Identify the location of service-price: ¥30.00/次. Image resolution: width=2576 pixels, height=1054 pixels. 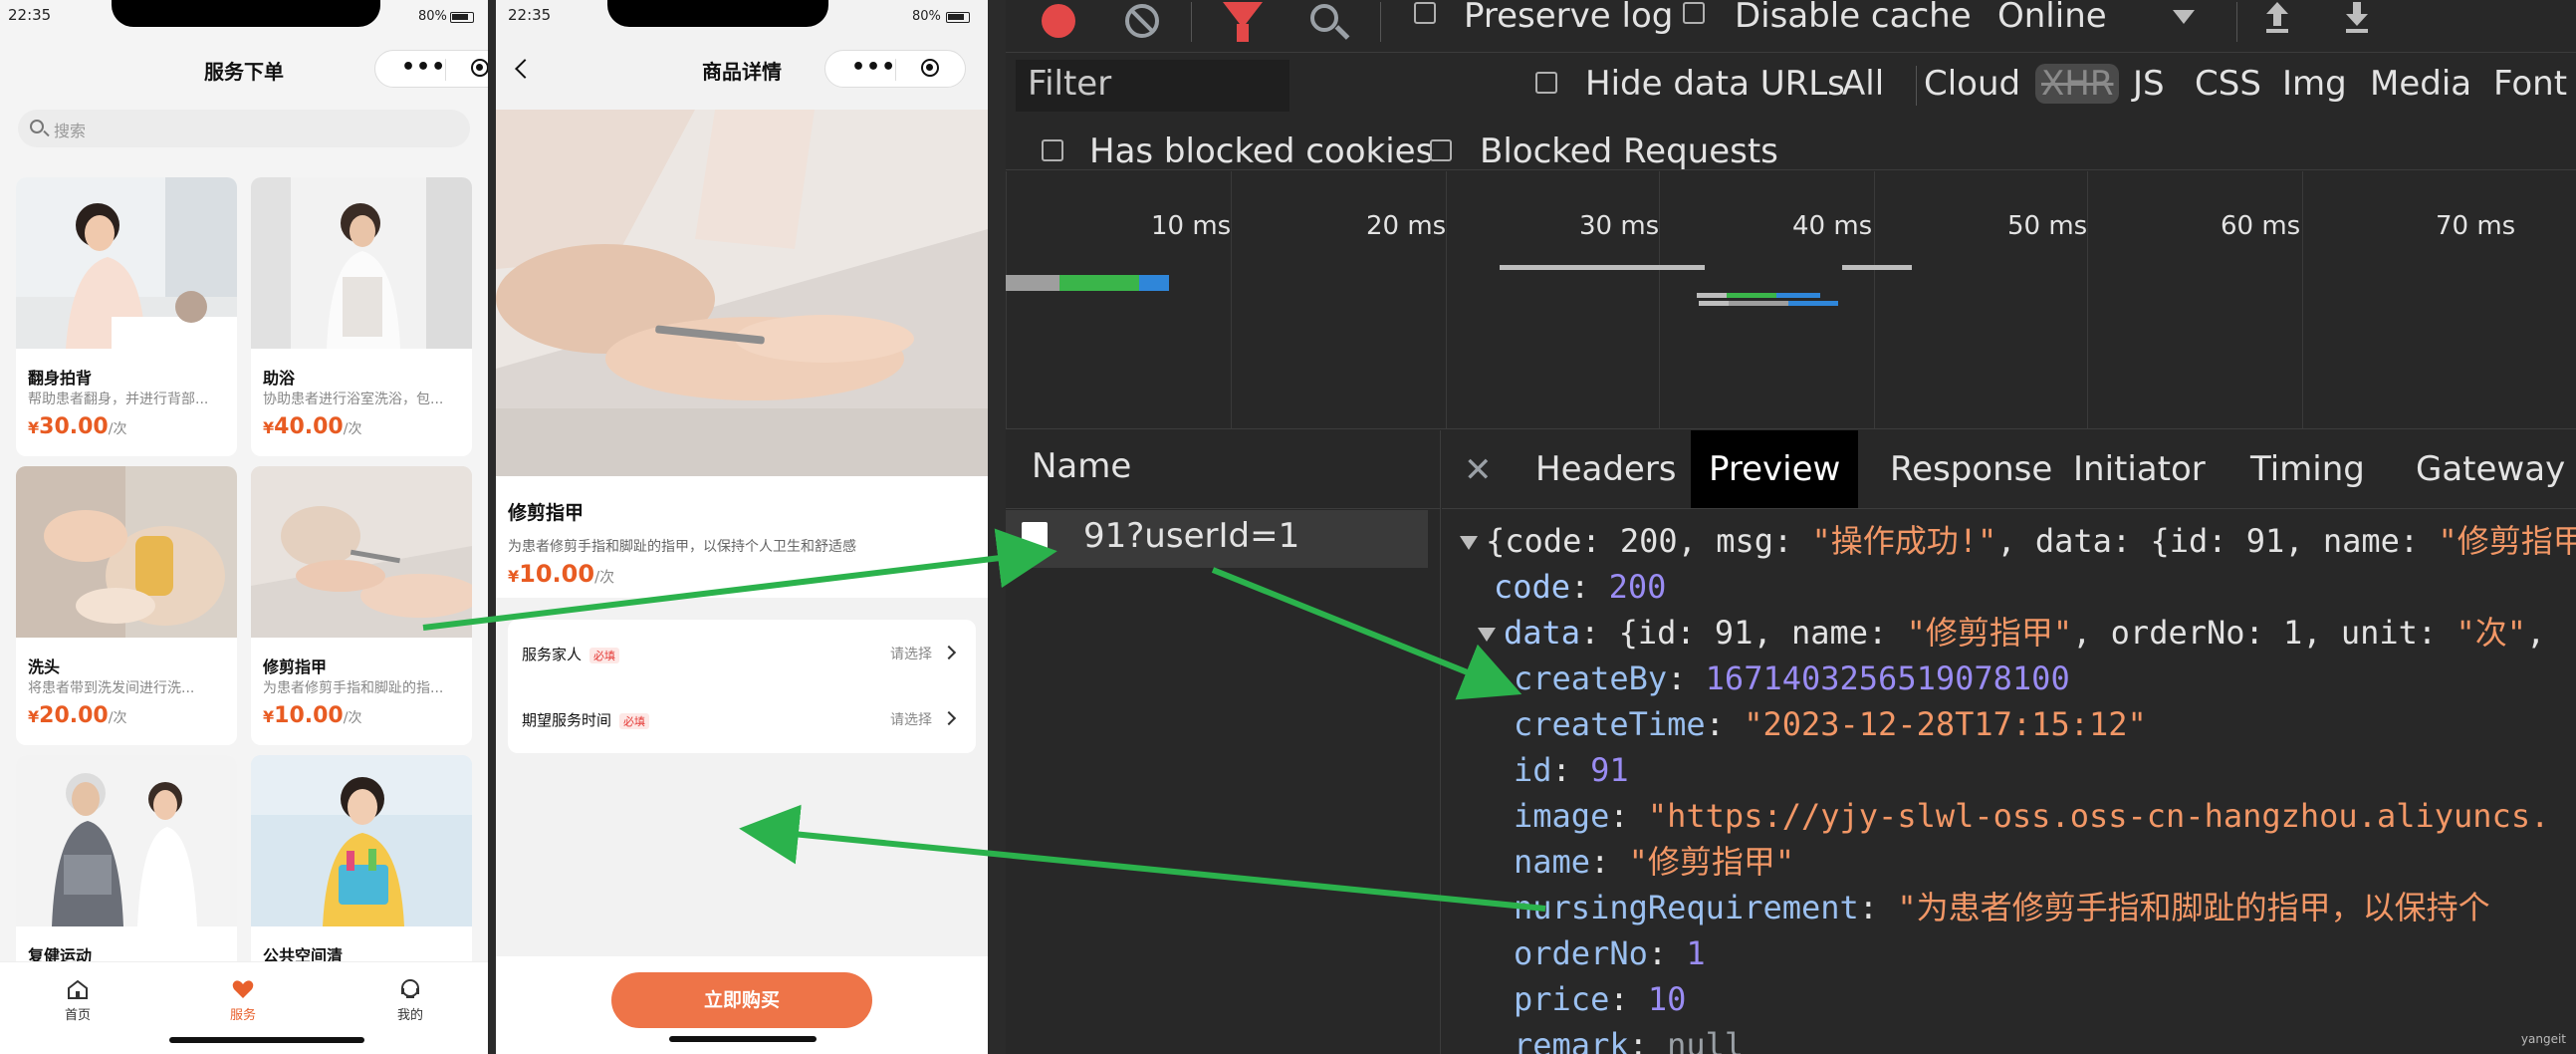
(77, 427).